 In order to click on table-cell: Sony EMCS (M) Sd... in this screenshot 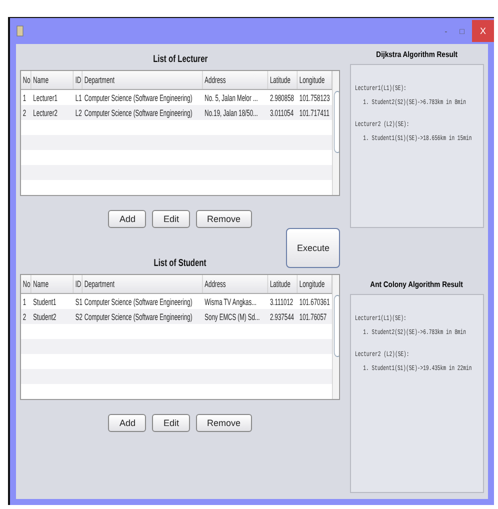, I will do `click(232, 317)`.